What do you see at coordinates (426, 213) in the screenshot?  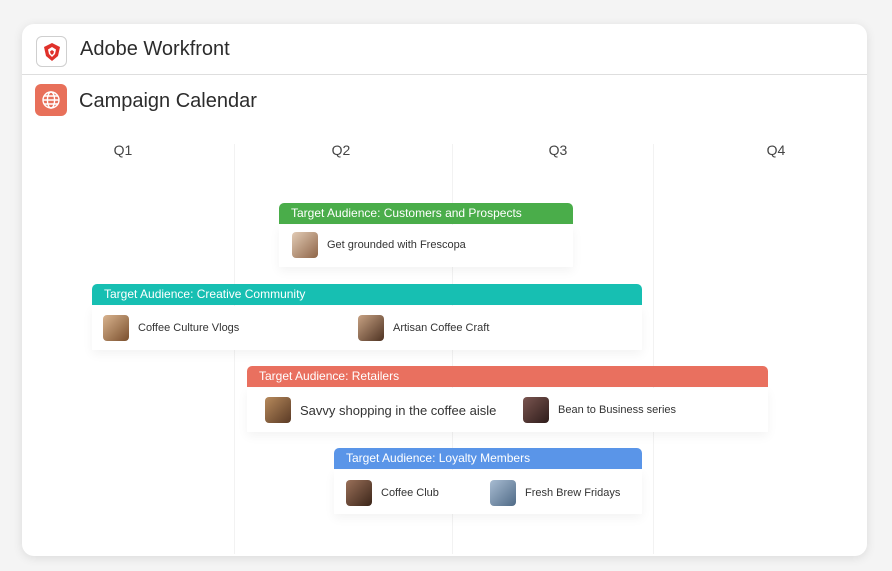 I see `audience-bar-customers-and-prospects: Target Audience: Customers and Prospects` at bounding box center [426, 213].